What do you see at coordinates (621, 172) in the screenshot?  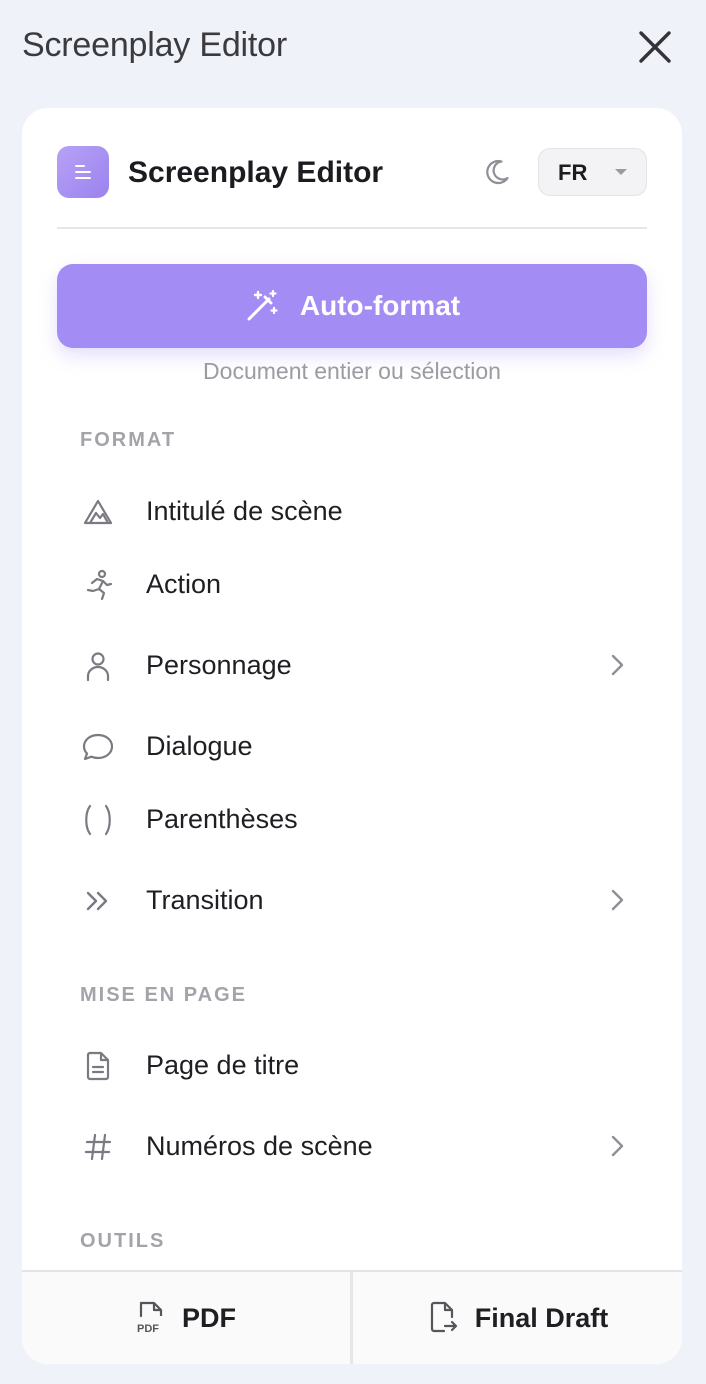 I see `caret-down-icon` at bounding box center [621, 172].